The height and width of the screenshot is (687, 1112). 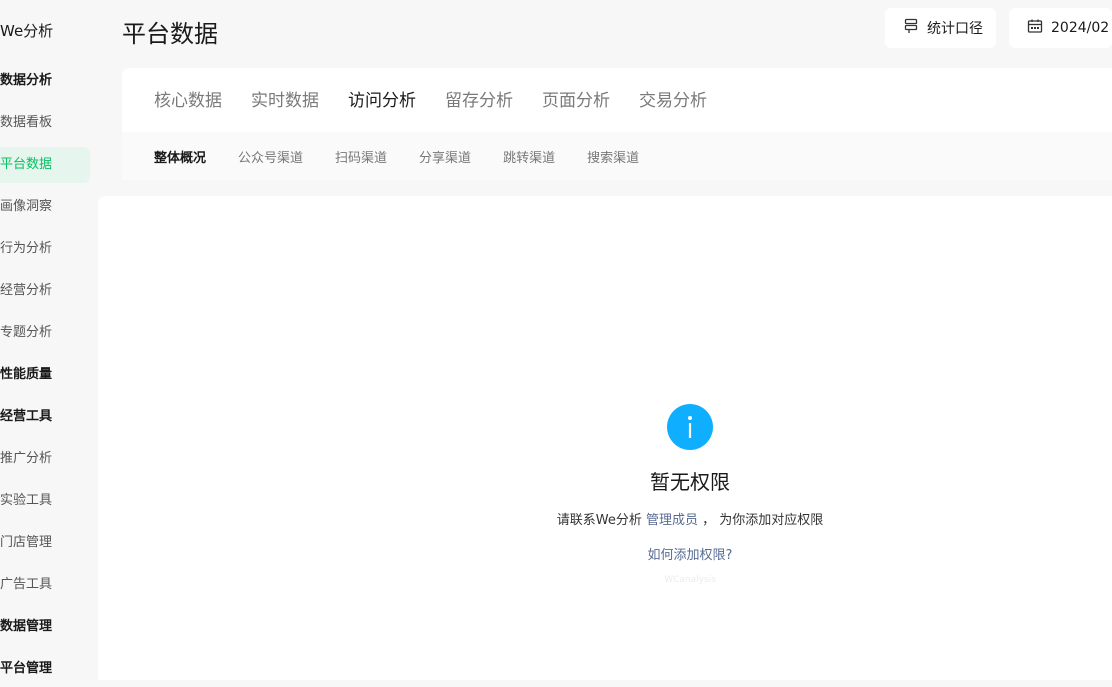 I want to click on empty-state-description: 请联系We分析 管理成员 ， 为你添加对应权限, so click(x=690, y=518).